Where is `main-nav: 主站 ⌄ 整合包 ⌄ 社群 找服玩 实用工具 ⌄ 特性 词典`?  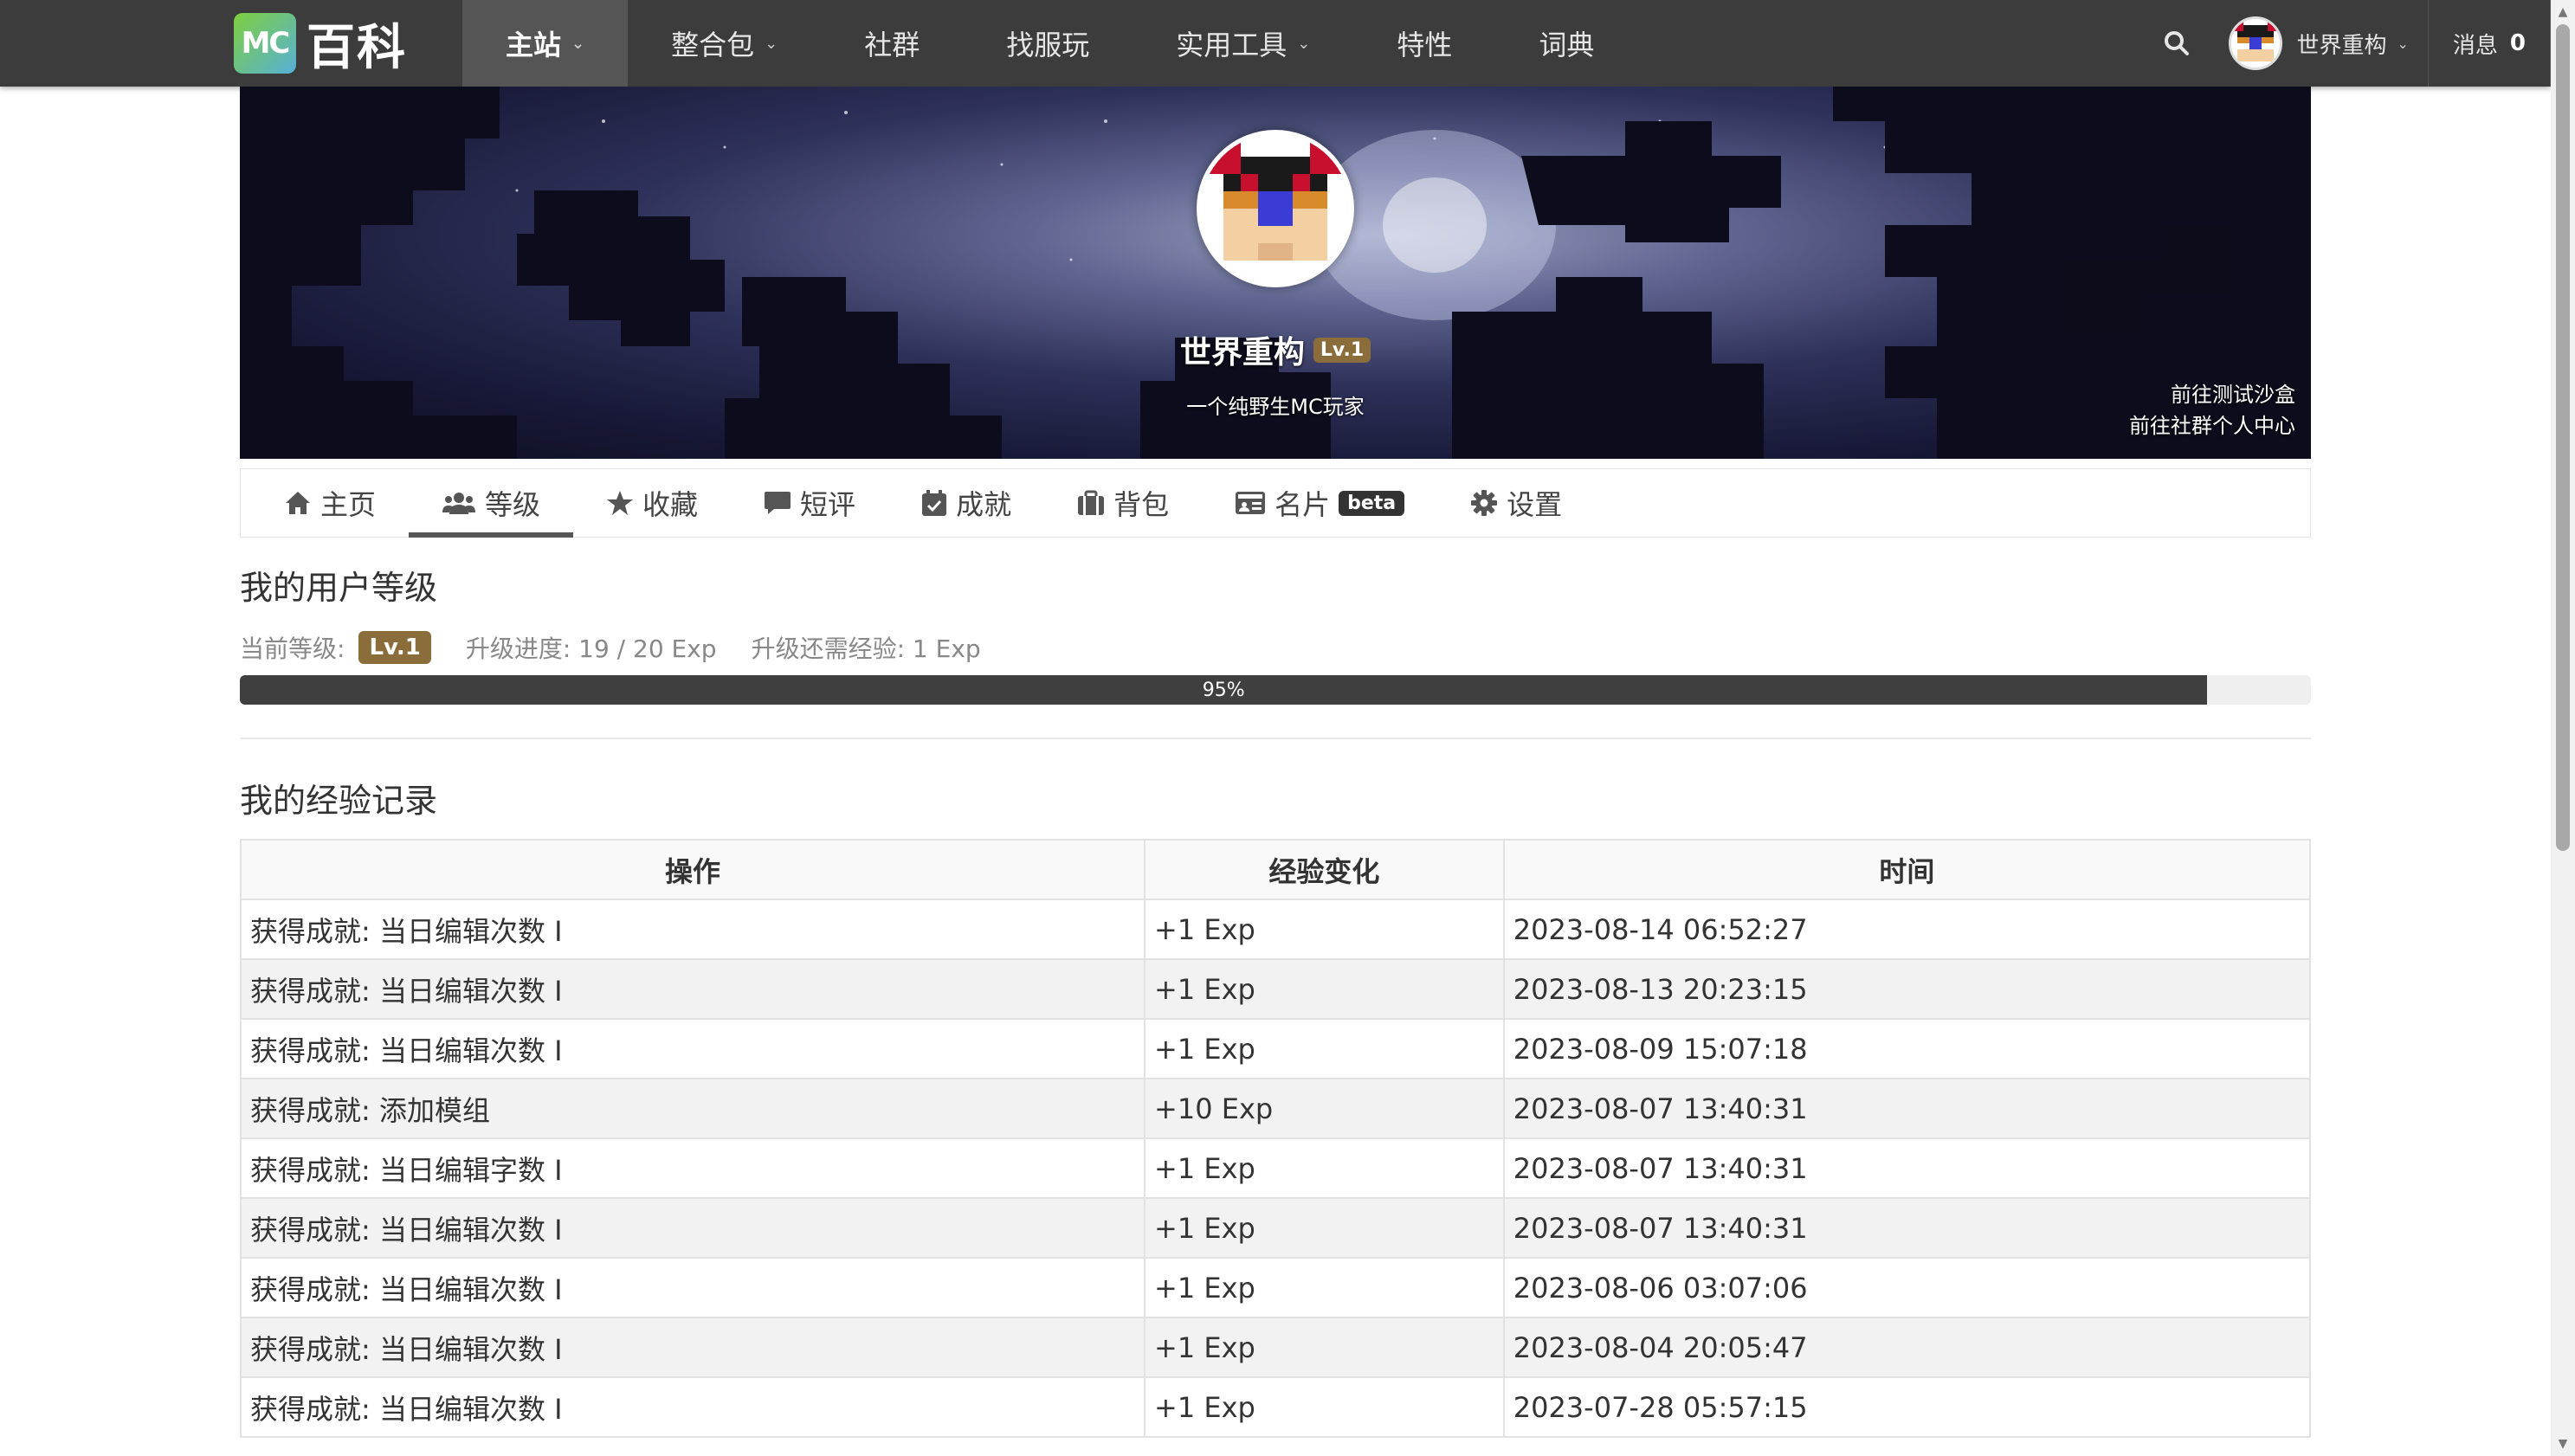
main-nav: 主站 ⌄ 整合包 ⌄ 社群 找服玩 实用工具 ⌄ 特性 词典 is located at coordinates (1049, 43).